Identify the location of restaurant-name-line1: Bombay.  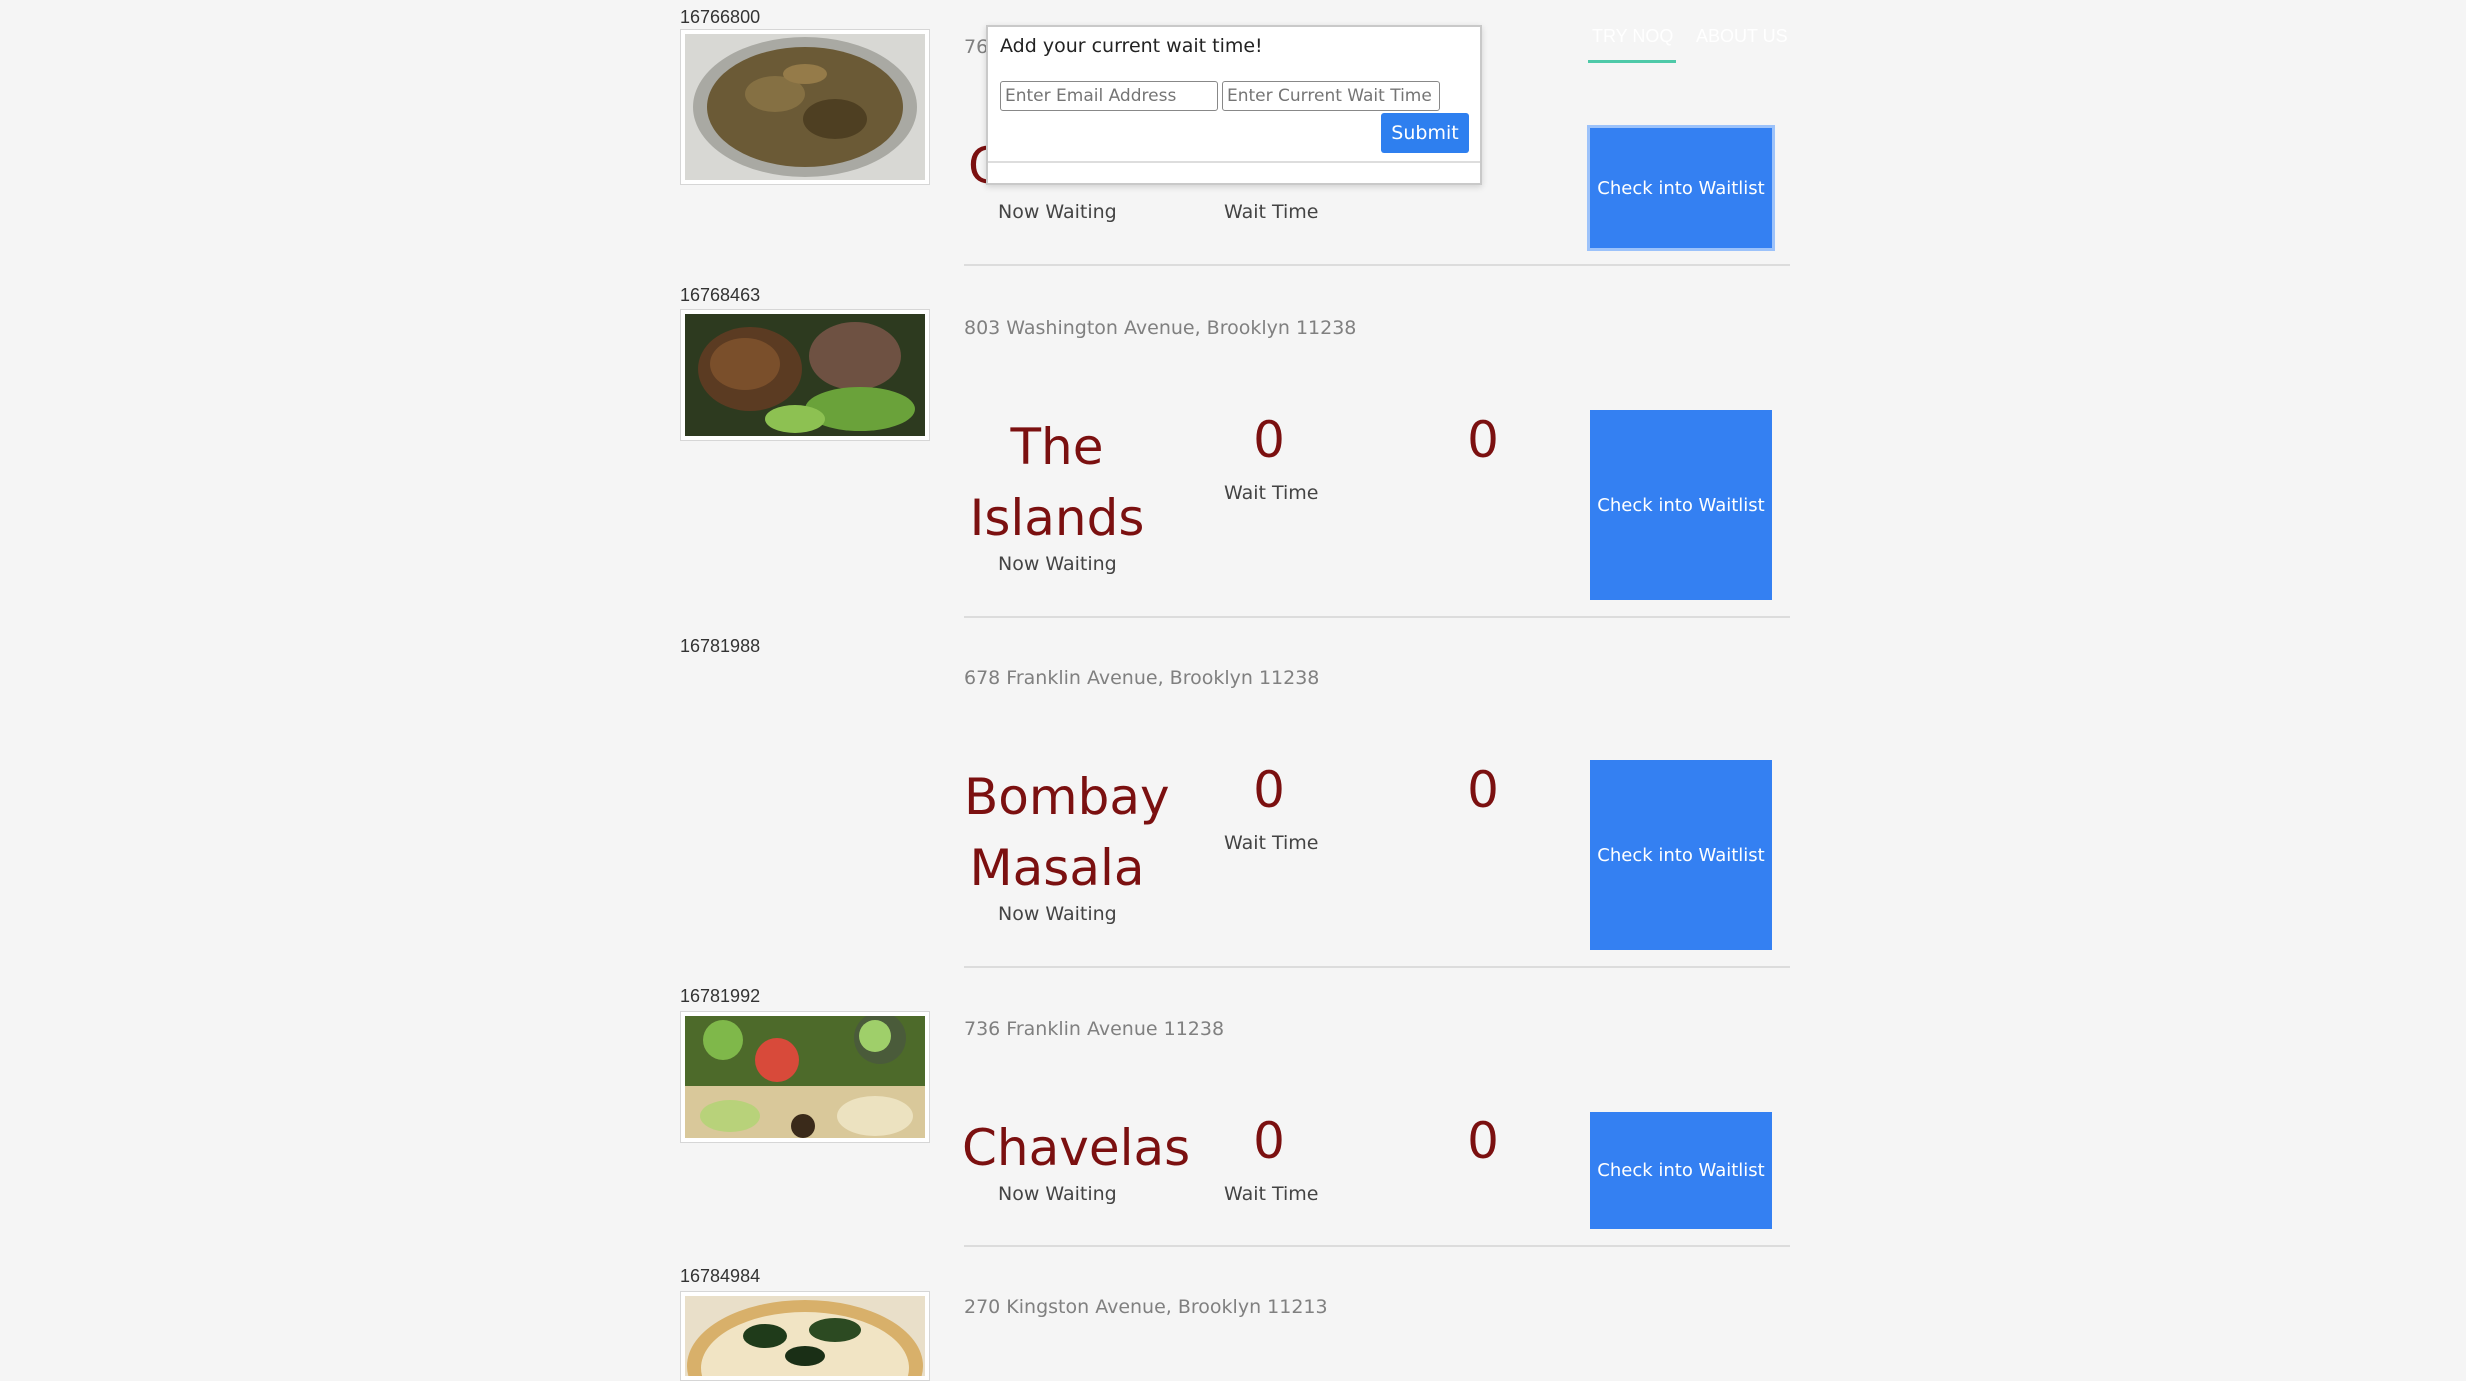
(1067, 797).